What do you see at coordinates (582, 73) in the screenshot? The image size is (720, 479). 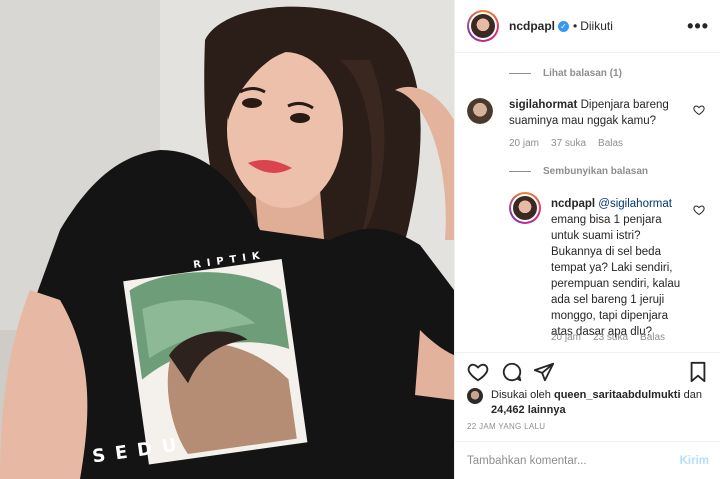 I see `view-replies-label: Lihat balasan (1)` at bounding box center [582, 73].